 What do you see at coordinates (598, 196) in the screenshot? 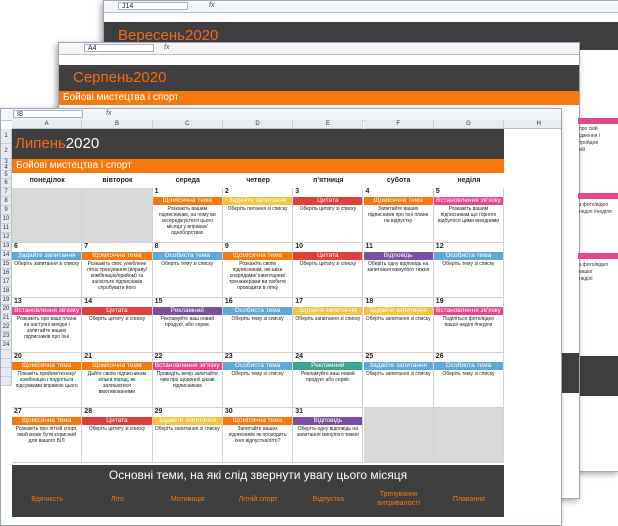
I see `peek-bar-pink` at bounding box center [598, 196].